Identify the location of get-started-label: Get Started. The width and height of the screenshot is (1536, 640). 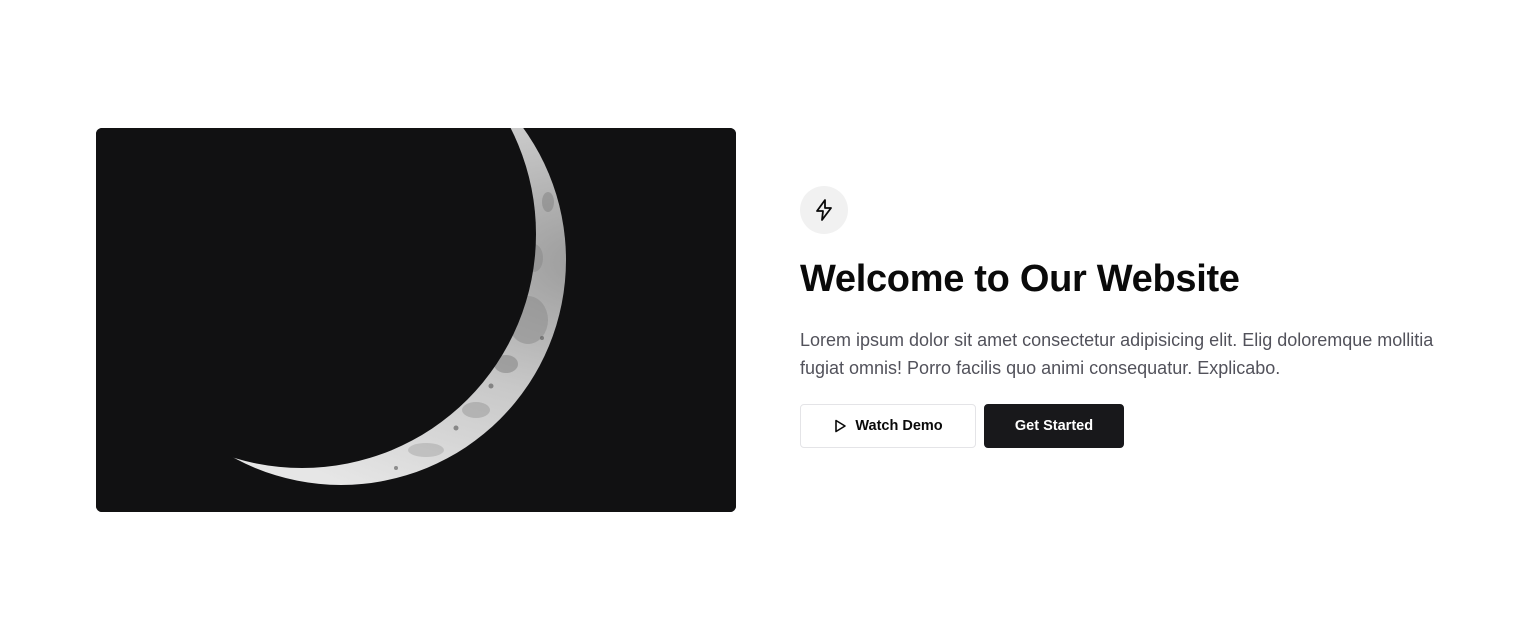
(1054, 426).